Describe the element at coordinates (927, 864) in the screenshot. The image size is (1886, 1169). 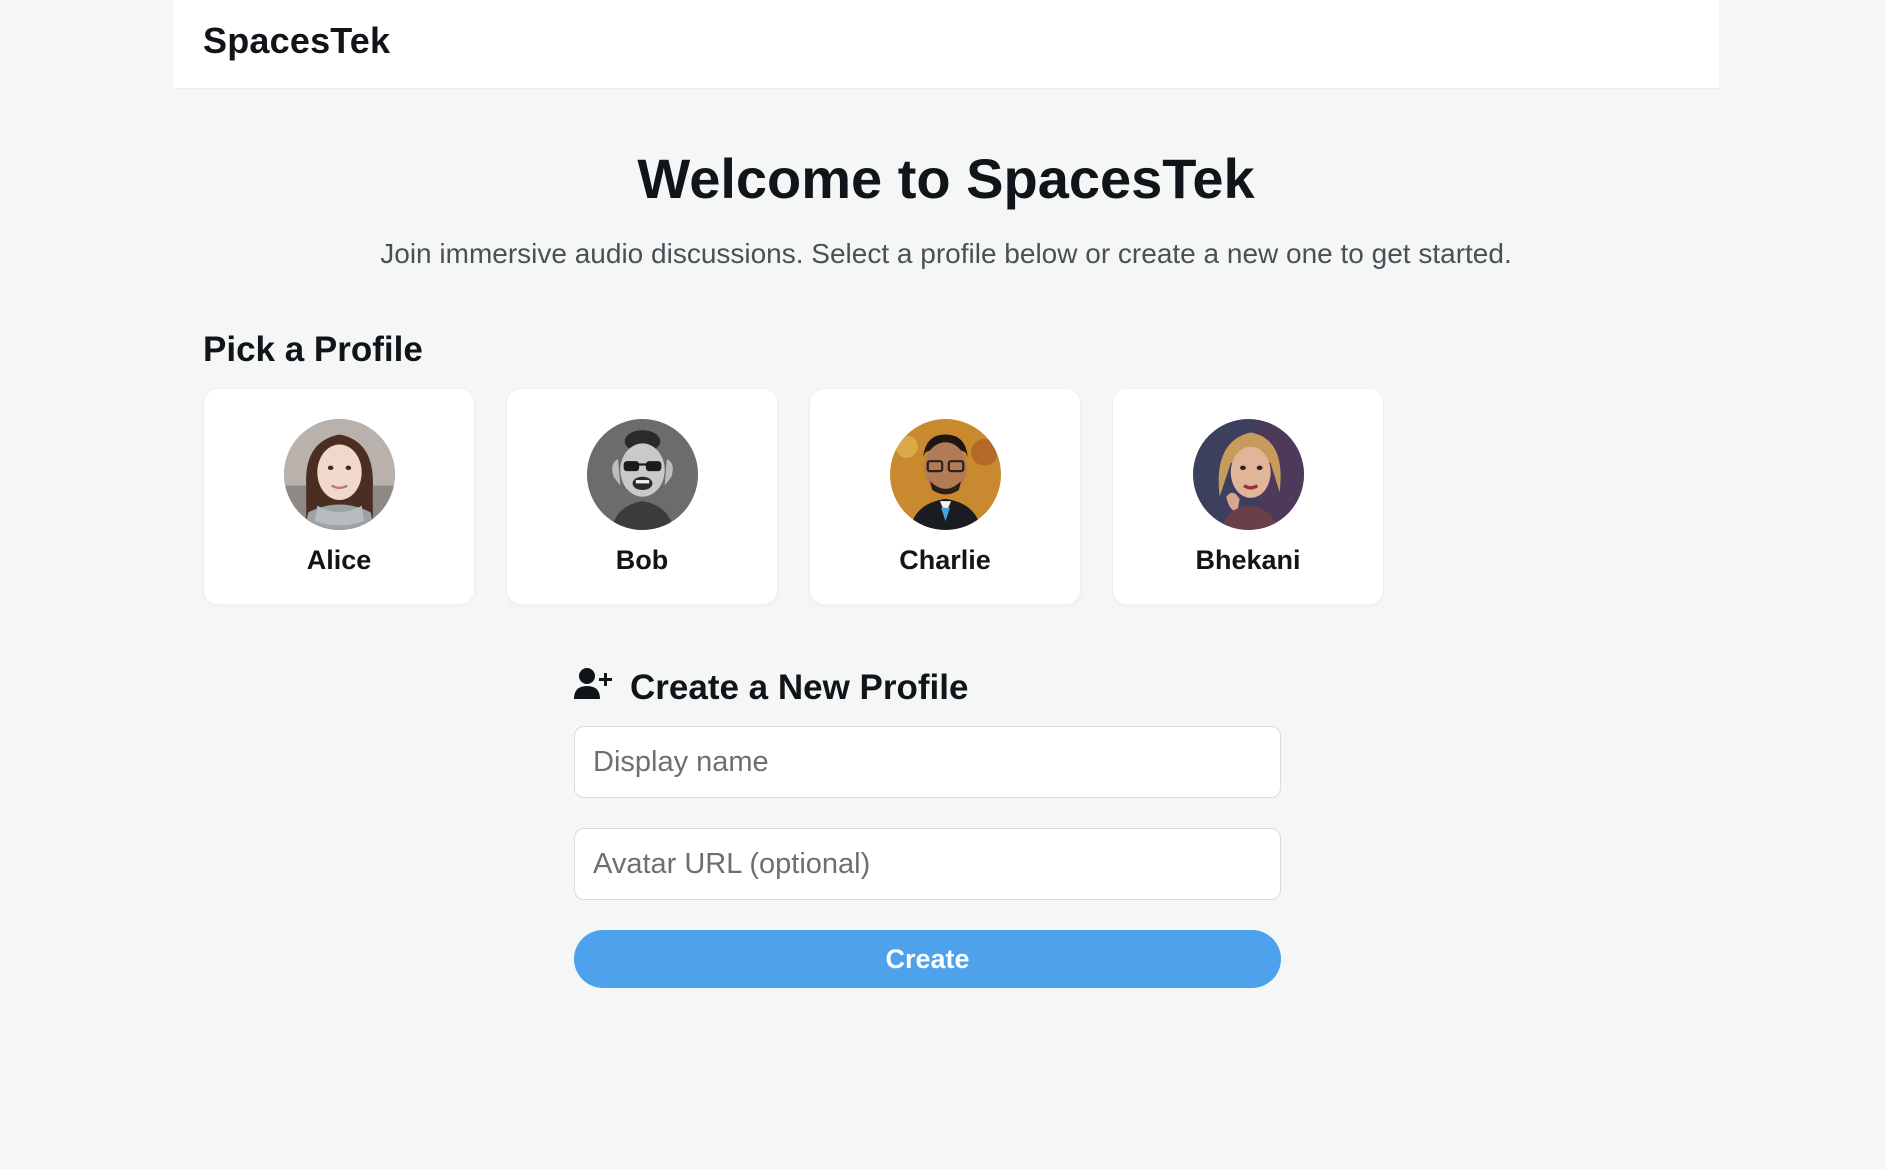
I see `avatar-url-input` at that location.